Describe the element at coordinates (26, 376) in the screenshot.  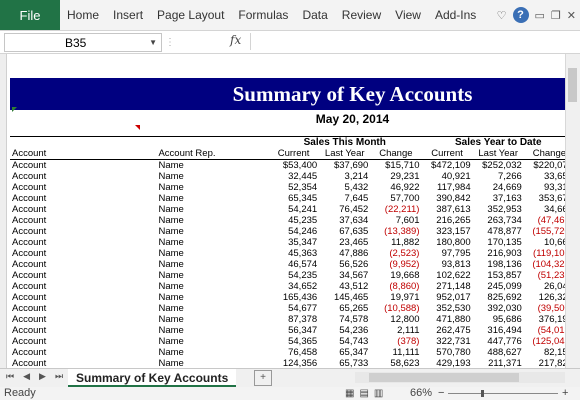
I see `prev-sheet-icon: ◀` at that location.